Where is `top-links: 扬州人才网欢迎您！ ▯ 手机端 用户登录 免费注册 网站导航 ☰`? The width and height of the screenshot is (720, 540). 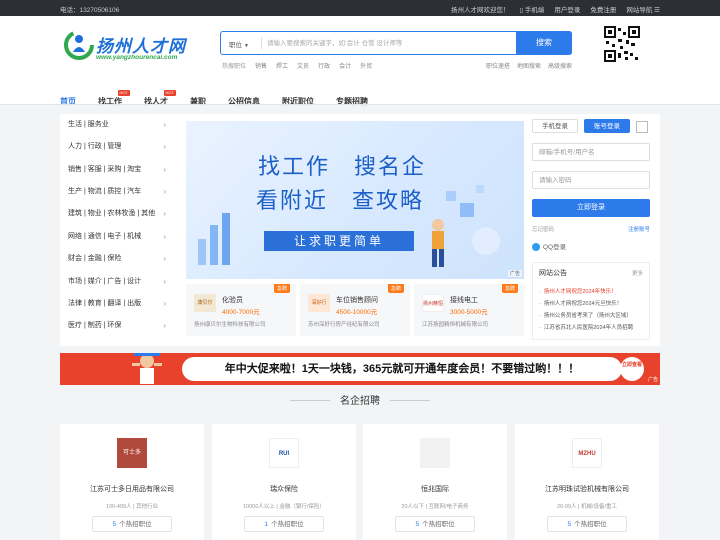
top-links: 扬州人才网欢迎您！ ▯ 手机端 用户登录 免费注册 网站导航 ☰ is located at coordinates (555, 9).